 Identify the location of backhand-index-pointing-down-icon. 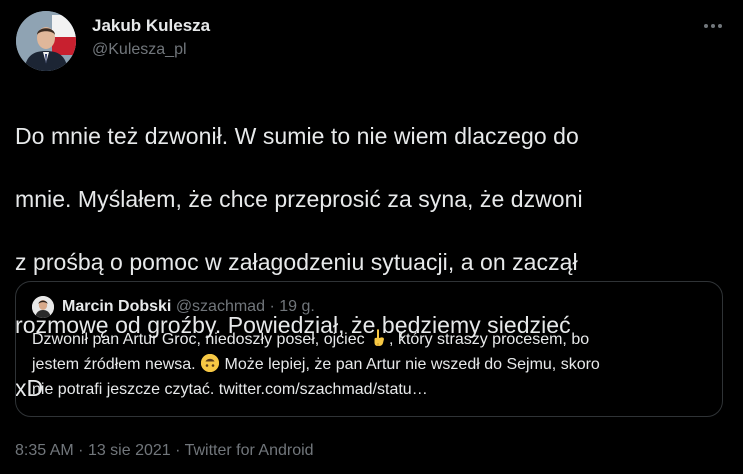
(379, 338).